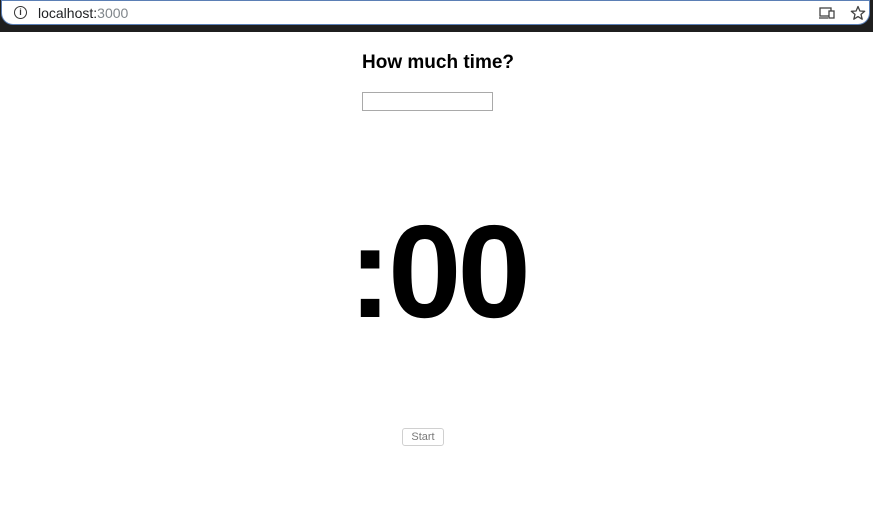 The image size is (873, 530). What do you see at coordinates (68, 13) in the screenshot?
I see `url-host: localhost:` at bounding box center [68, 13].